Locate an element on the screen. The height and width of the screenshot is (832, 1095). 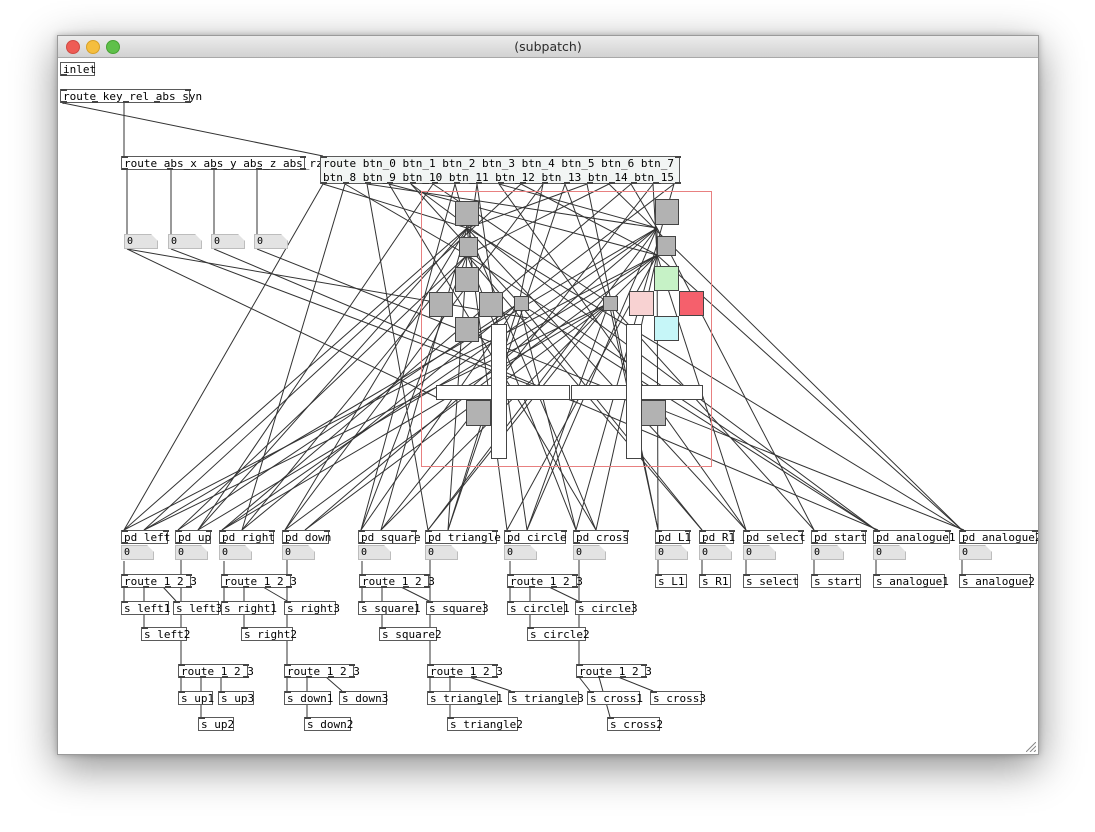
dpad-up-button-lower is located at coordinates (467, 279).